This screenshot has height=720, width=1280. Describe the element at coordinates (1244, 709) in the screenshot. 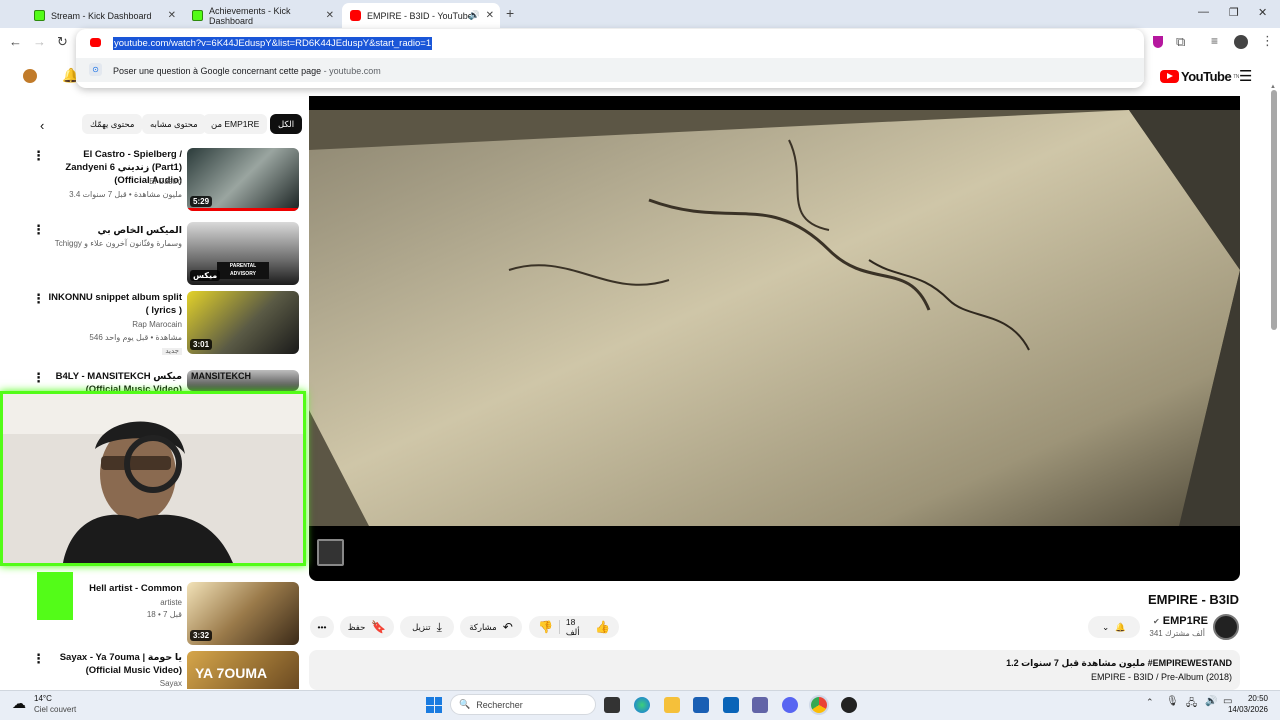

I see `clock-date: 14/03/2026` at that location.